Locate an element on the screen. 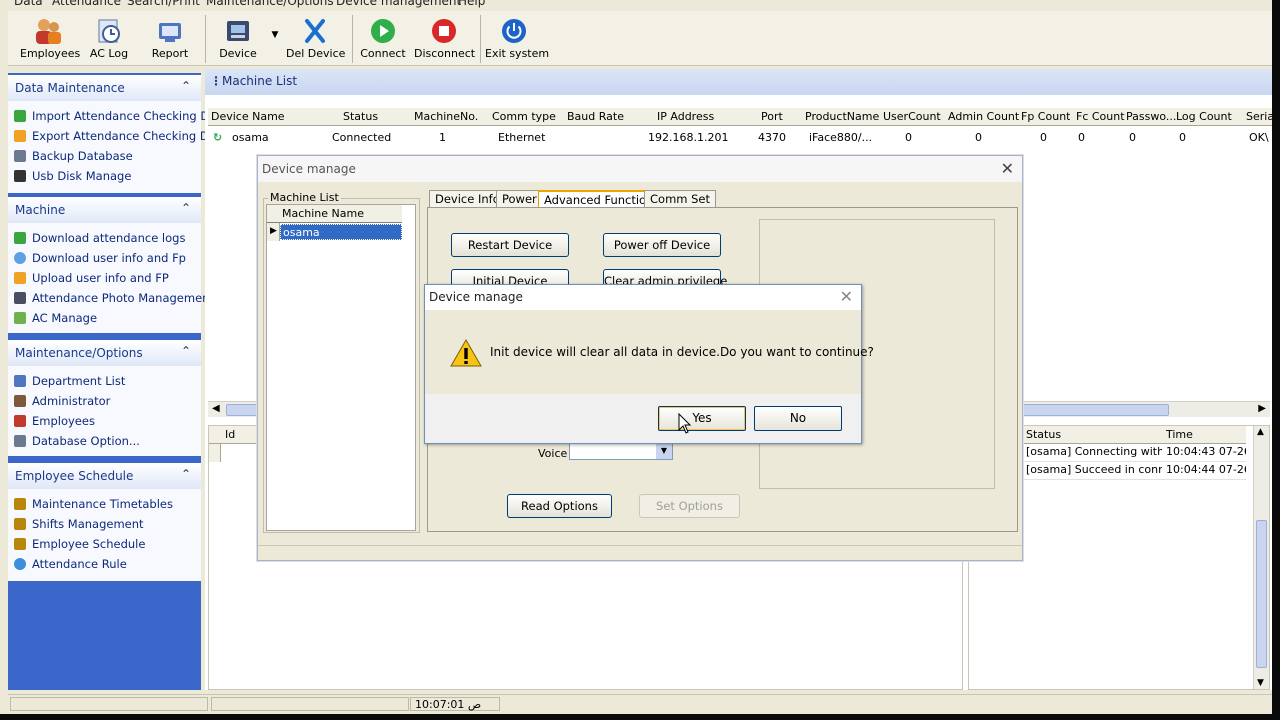 This screenshot has width=1280, height=720. power-icon is located at coordinates (514, 31).